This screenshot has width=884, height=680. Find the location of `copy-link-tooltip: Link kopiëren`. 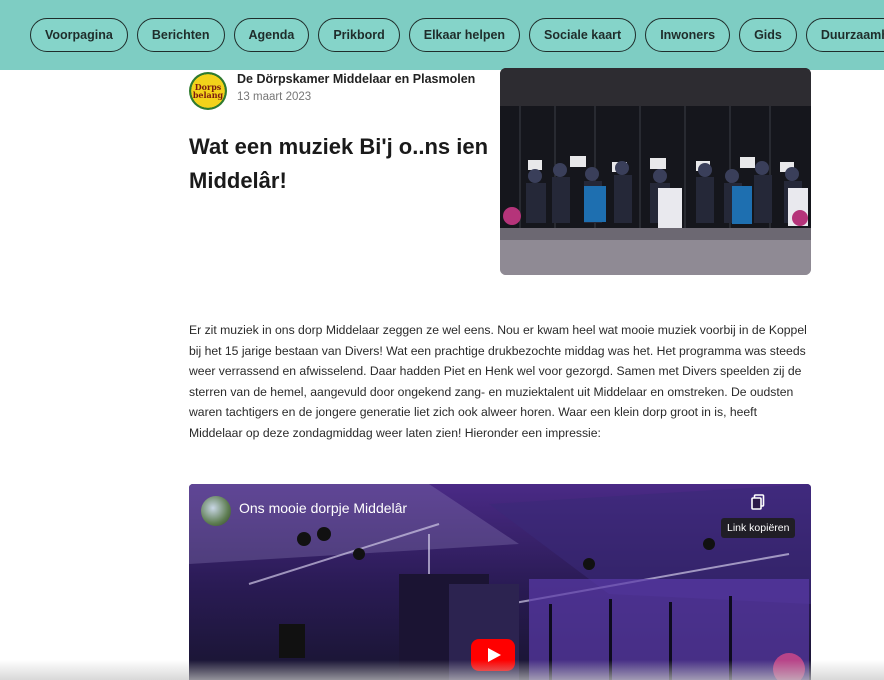

copy-link-tooltip: Link kopiëren is located at coordinates (758, 528).